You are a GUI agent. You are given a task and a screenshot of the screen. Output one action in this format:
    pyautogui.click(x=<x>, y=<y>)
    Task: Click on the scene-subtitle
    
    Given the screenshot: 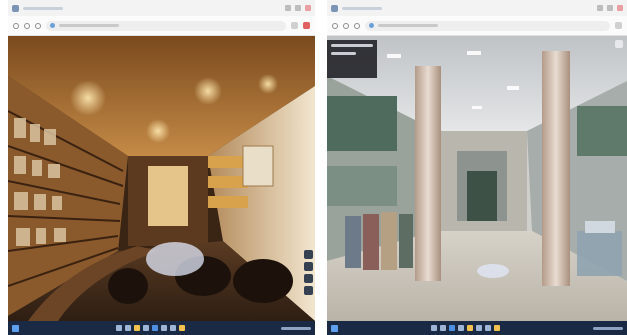 What is the action you would take?
    pyautogui.click(x=344, y=53)
    